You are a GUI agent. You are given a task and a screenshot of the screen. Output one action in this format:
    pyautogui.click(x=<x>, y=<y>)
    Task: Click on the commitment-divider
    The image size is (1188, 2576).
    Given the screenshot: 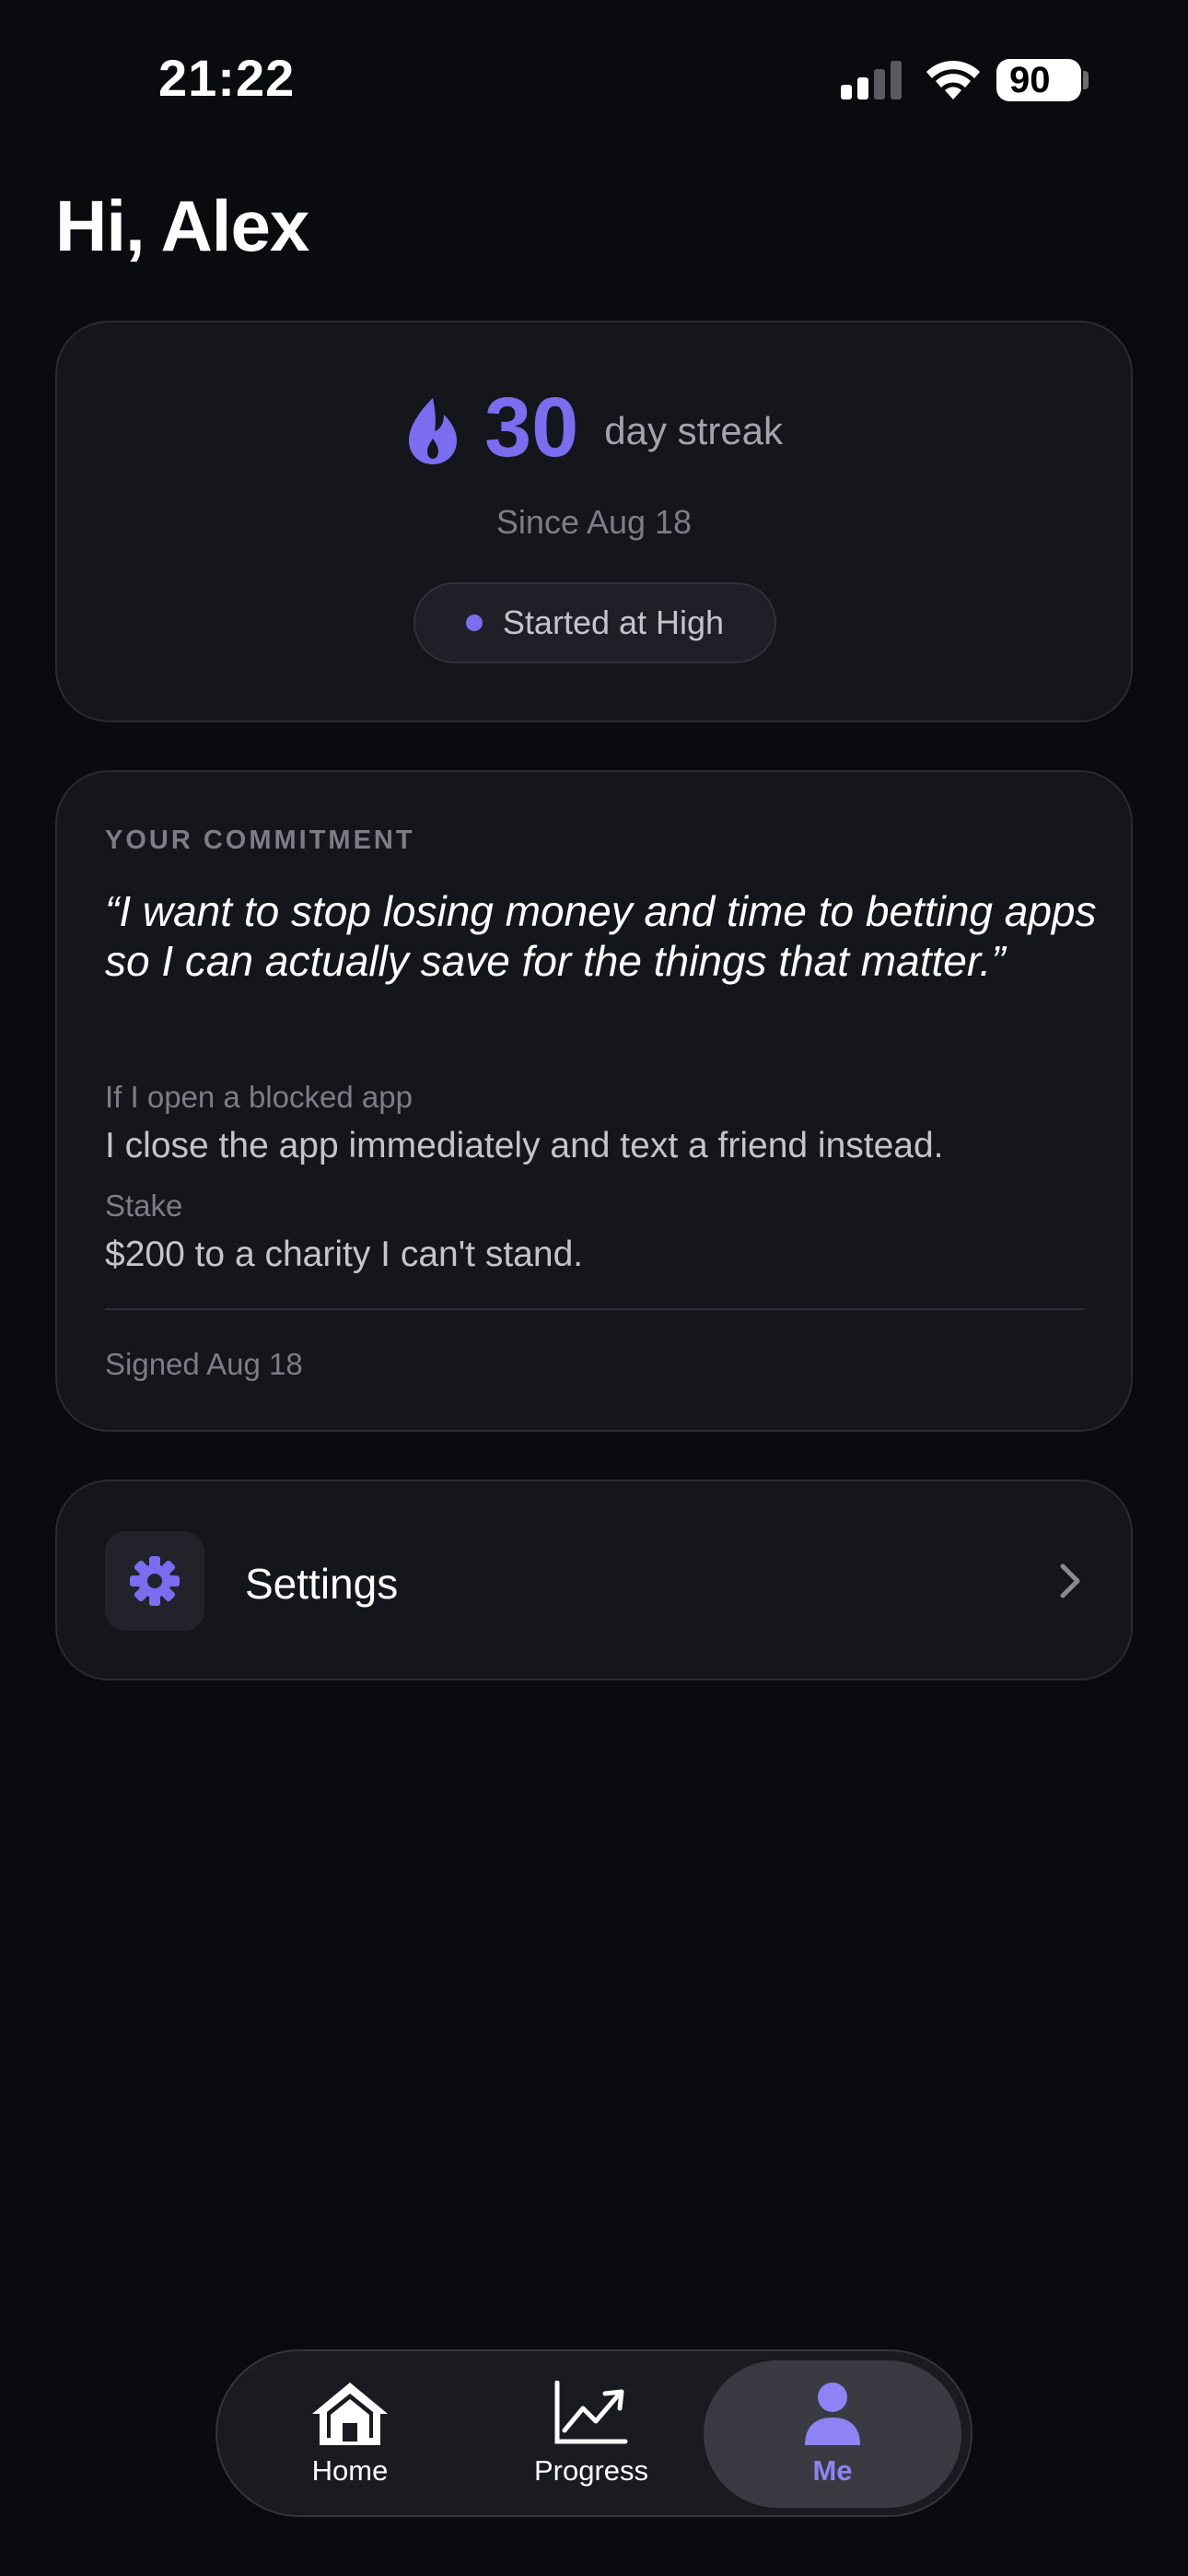 What is the action you would take?
    pyautogui.click(x=595, y=1309)
    